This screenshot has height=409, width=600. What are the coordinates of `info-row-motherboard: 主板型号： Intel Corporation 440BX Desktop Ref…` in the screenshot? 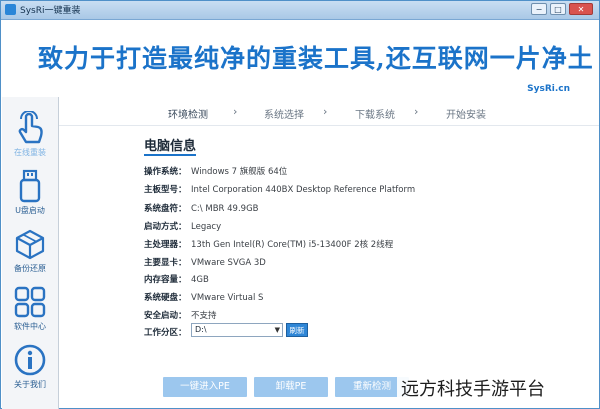 It's located at (279, 189).